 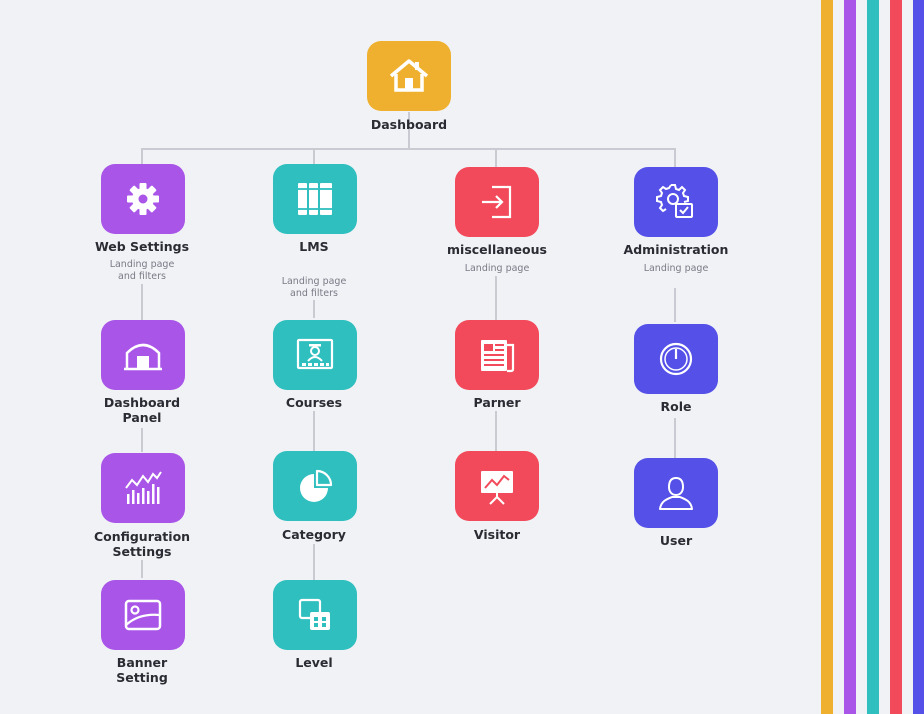 I want to click on user-label: User, so click(x=676, y=540).